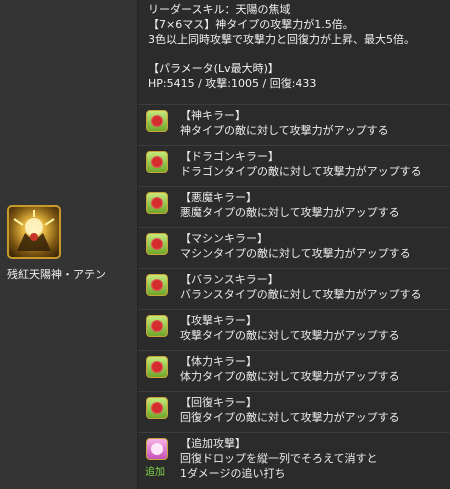  I want to click on awakening-title: 【ドラゴンキラー】, so click(229, 156).